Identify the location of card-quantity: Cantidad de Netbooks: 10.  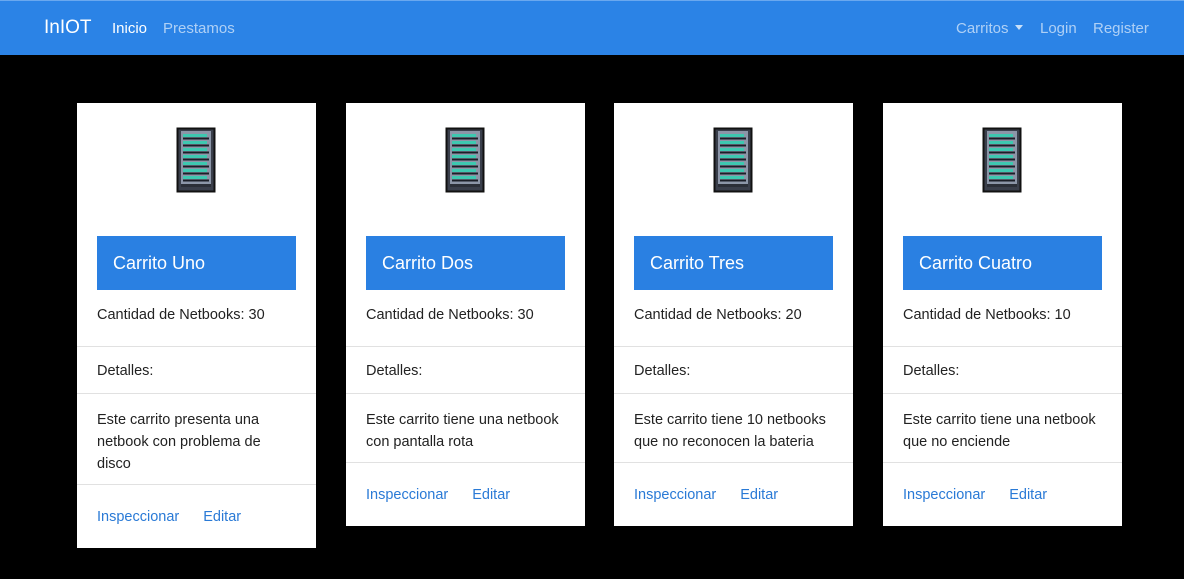
(987, 315).